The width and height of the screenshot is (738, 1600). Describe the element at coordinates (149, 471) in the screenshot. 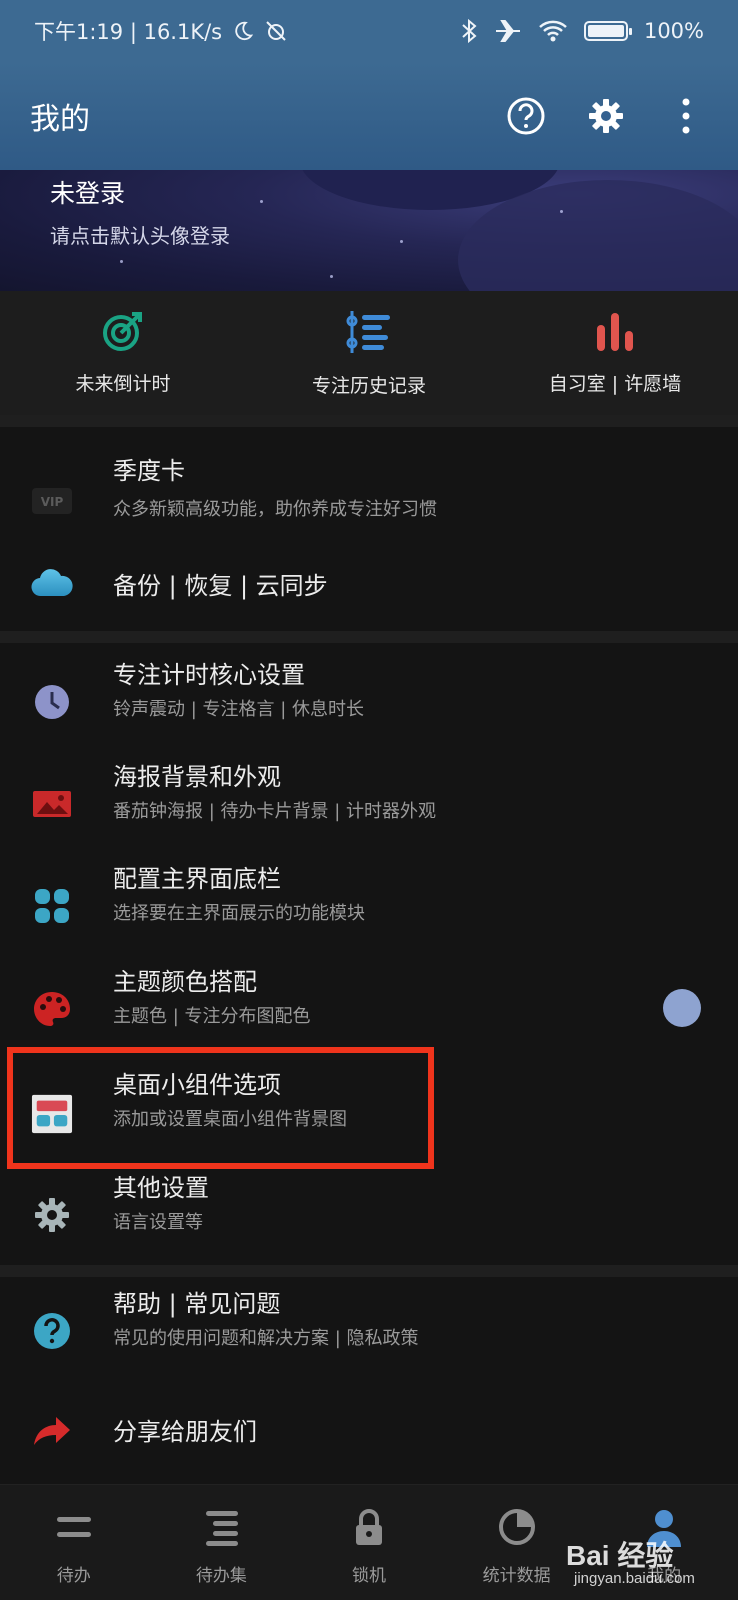

I see `menu-item-title: 季度卡` at that location.